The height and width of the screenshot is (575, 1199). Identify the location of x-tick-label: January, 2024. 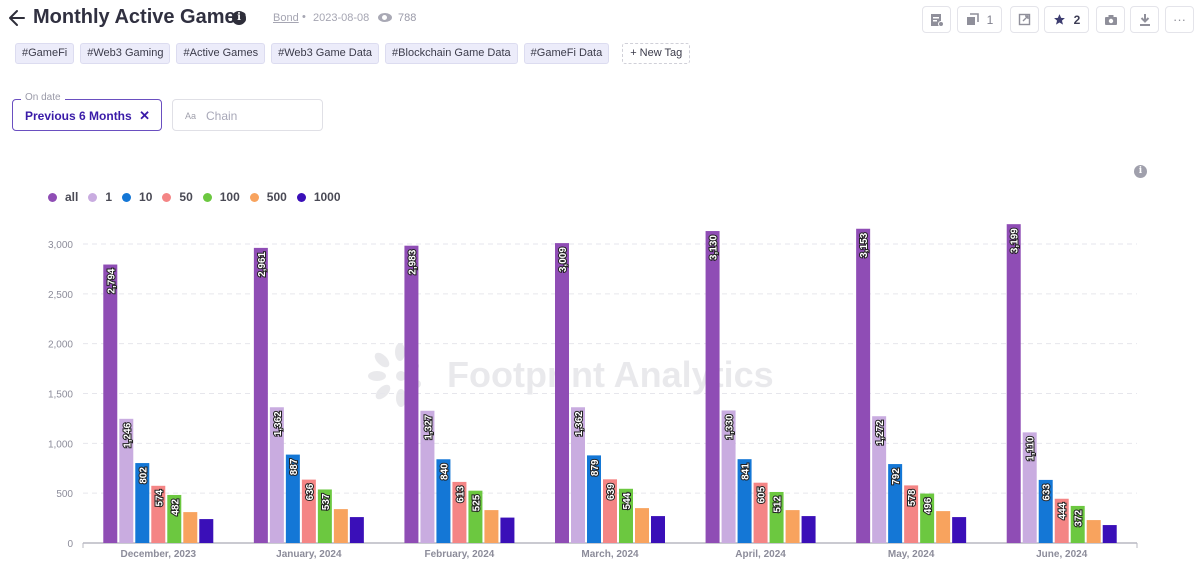
(309, 554).